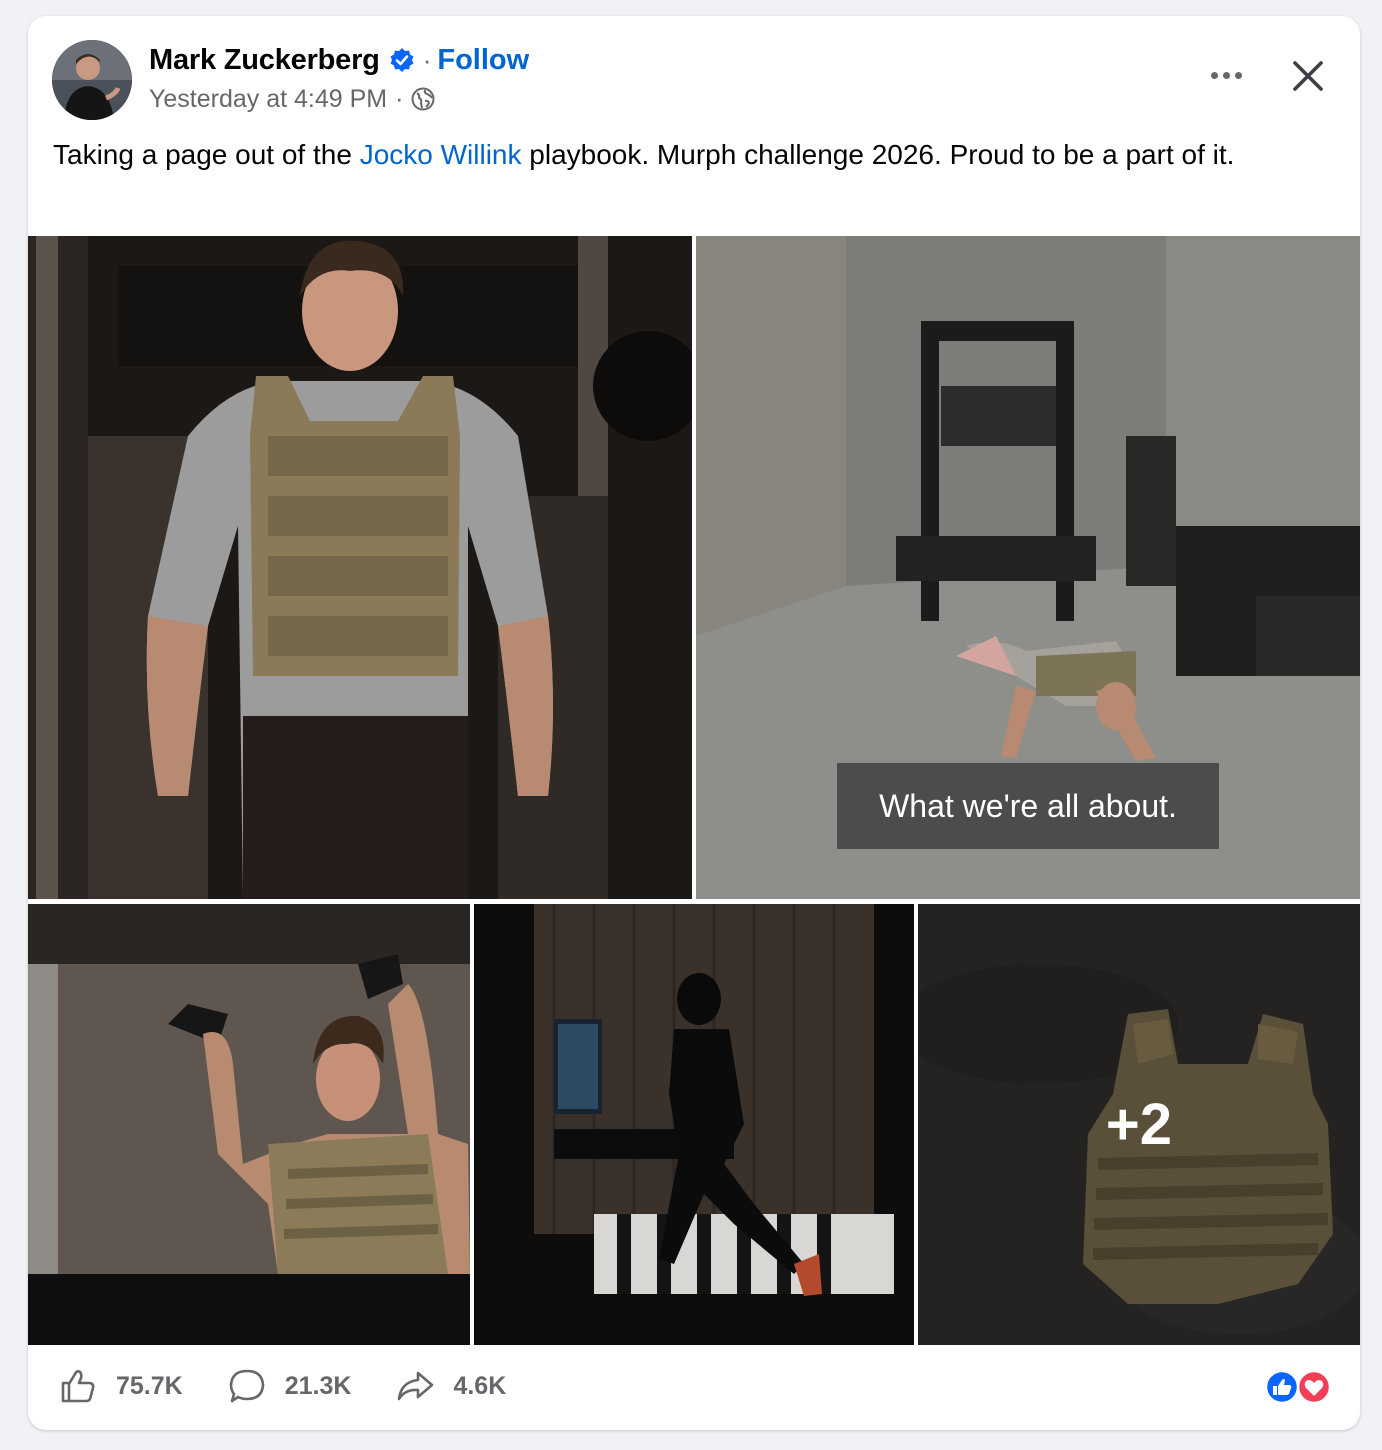 The image size is (1382, 1450). I want to click on like-count: 75.7K, so click(149, 1385).